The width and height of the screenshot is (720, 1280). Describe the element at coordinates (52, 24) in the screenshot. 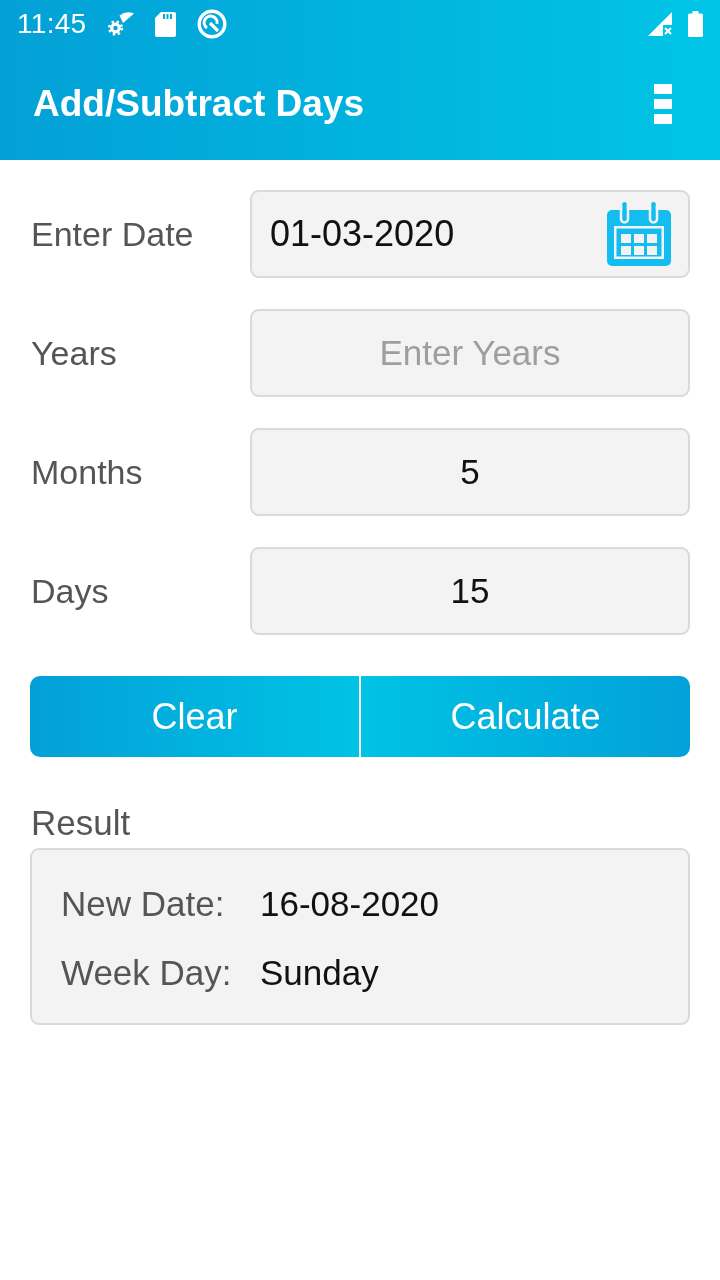

I see `status-time: 11:45` at that location.